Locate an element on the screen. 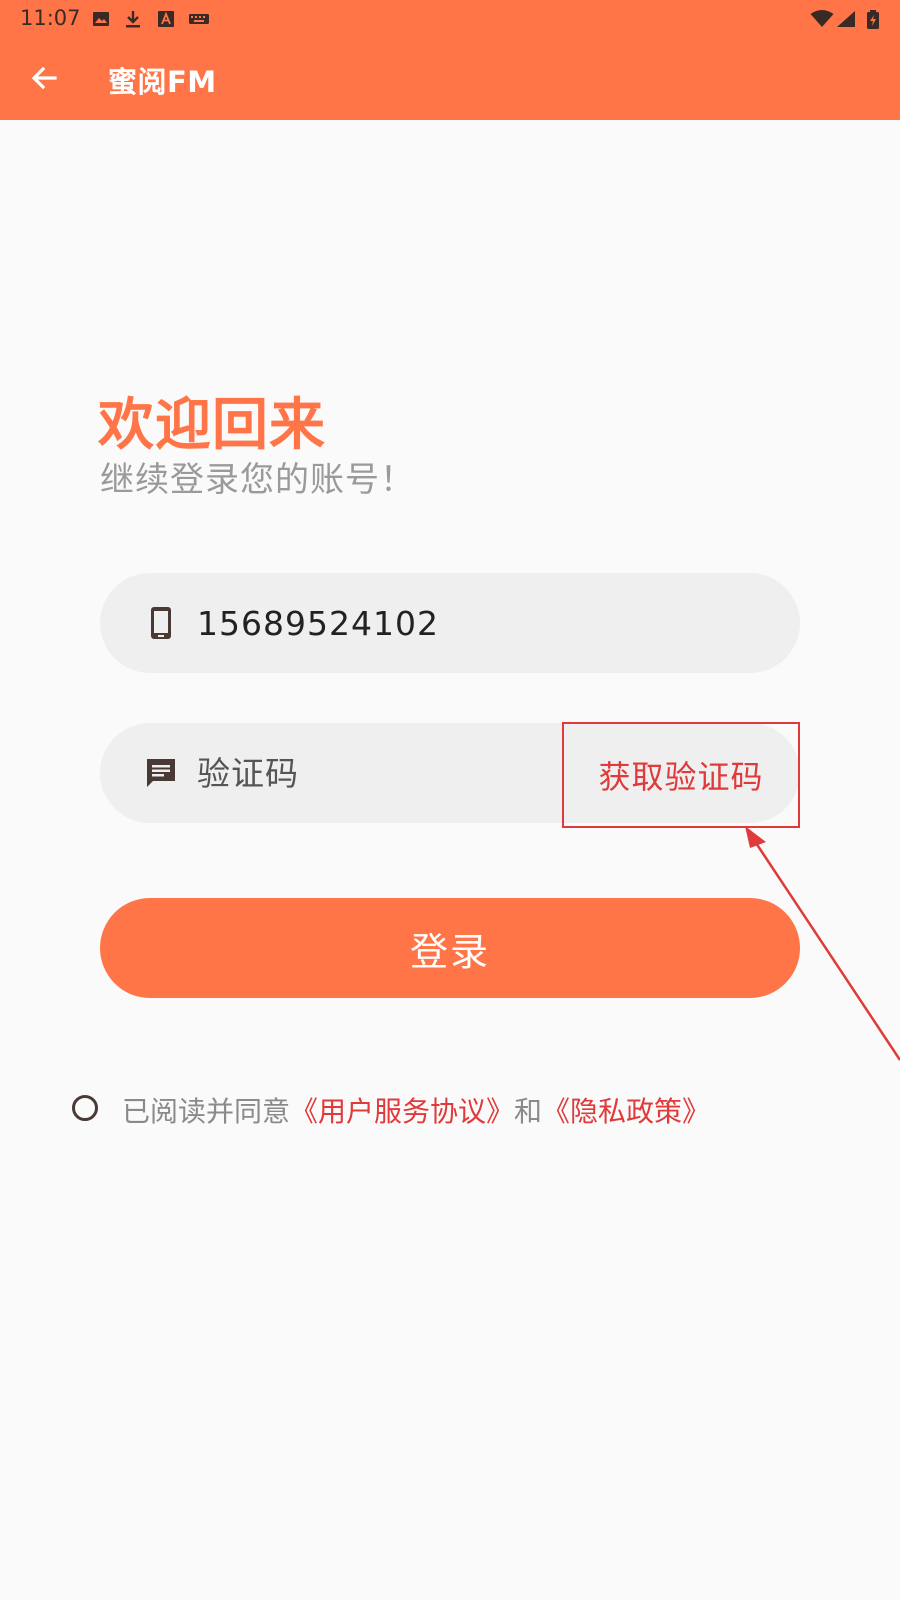 Image resolution: width=900 pixels, height=1600 pixels. agreement-prefix: 已阅读并同意 is located at coordinates (206, 1111).